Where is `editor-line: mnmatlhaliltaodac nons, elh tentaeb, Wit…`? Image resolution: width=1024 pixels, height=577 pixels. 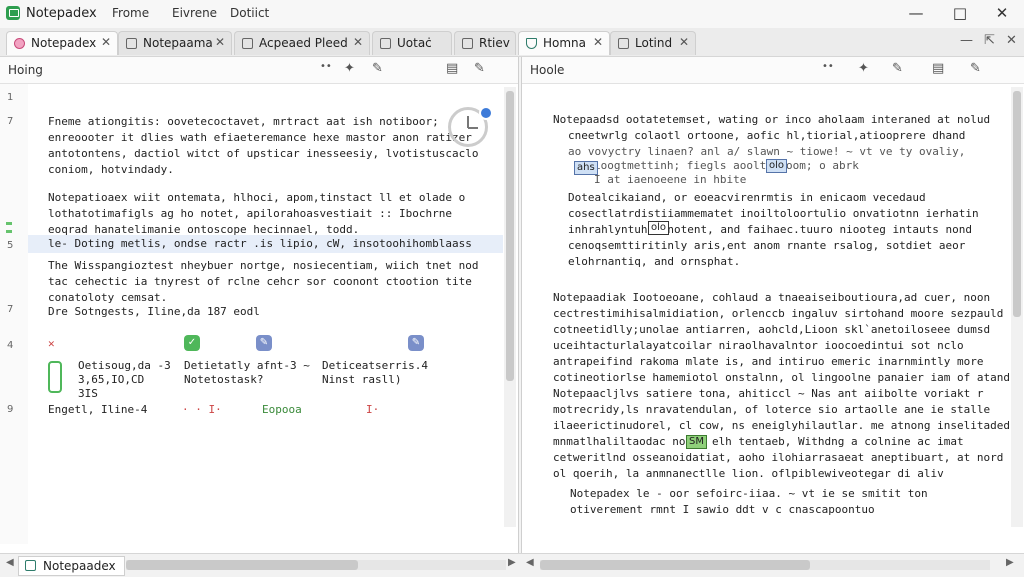 editor-line: mnmatlhaliltaodac nons, elh tentaeb, Wit… is located at coordinates (758, 441).